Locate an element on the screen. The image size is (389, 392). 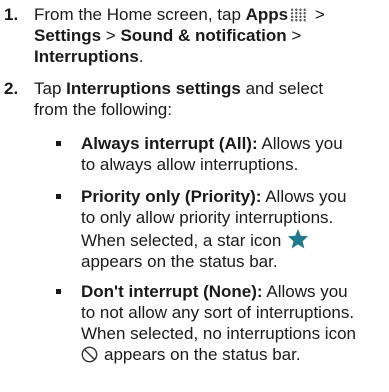
option-line-3: When selected, a star icon is located at coordinates (234, 239).